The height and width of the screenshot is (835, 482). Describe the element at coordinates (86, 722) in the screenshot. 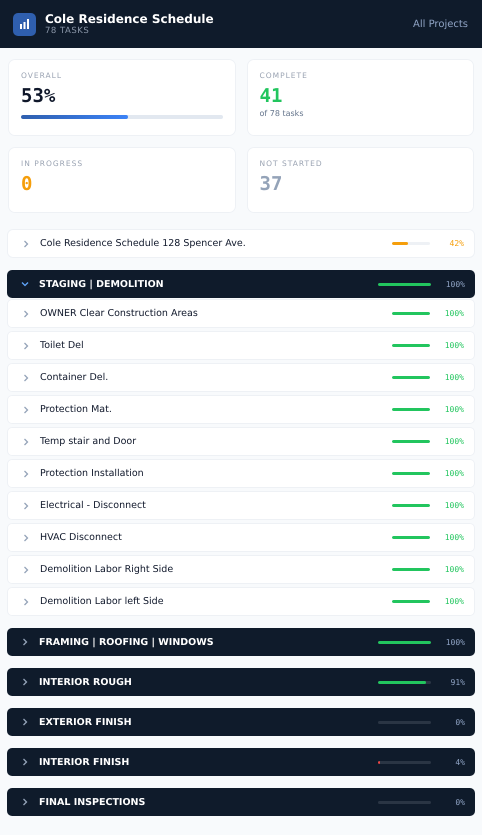

I see `section-name: EXTERIOR FINISH` at that location.